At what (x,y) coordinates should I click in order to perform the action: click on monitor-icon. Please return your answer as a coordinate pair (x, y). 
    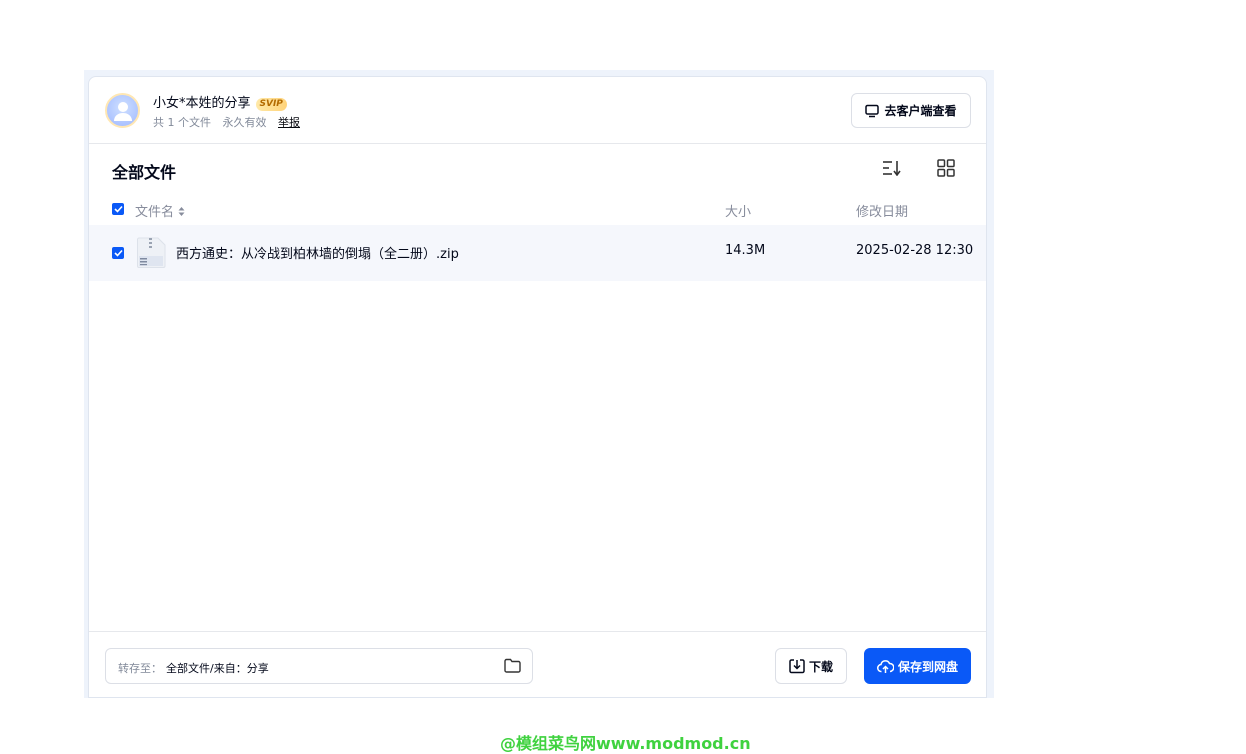
    Looking at the image, I should click on (872, 110).